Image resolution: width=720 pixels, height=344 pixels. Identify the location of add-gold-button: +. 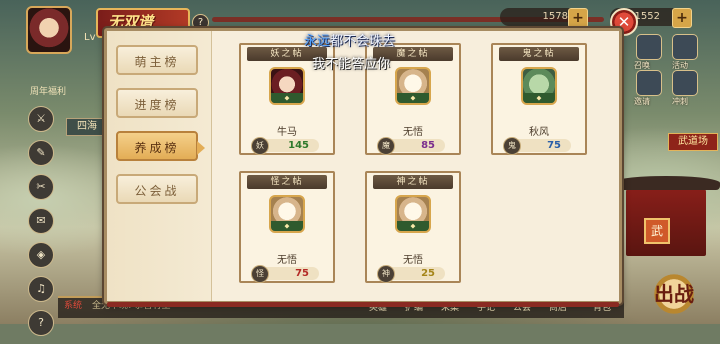
(578, 18).